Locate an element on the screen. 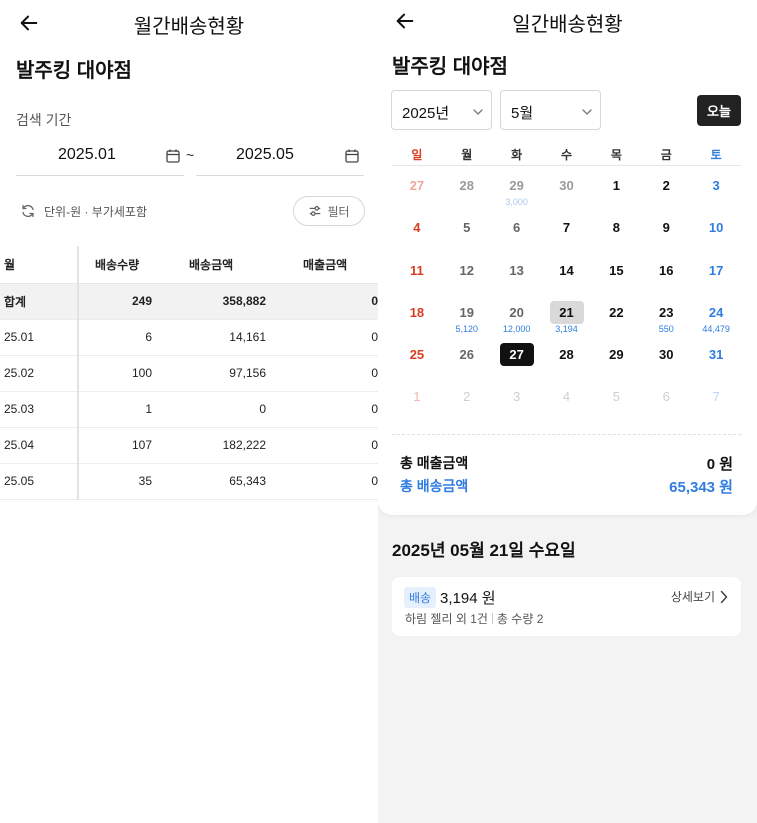 The image size is (757, 823). calendar-day-number: 2 is located at coordinates (666, 185).